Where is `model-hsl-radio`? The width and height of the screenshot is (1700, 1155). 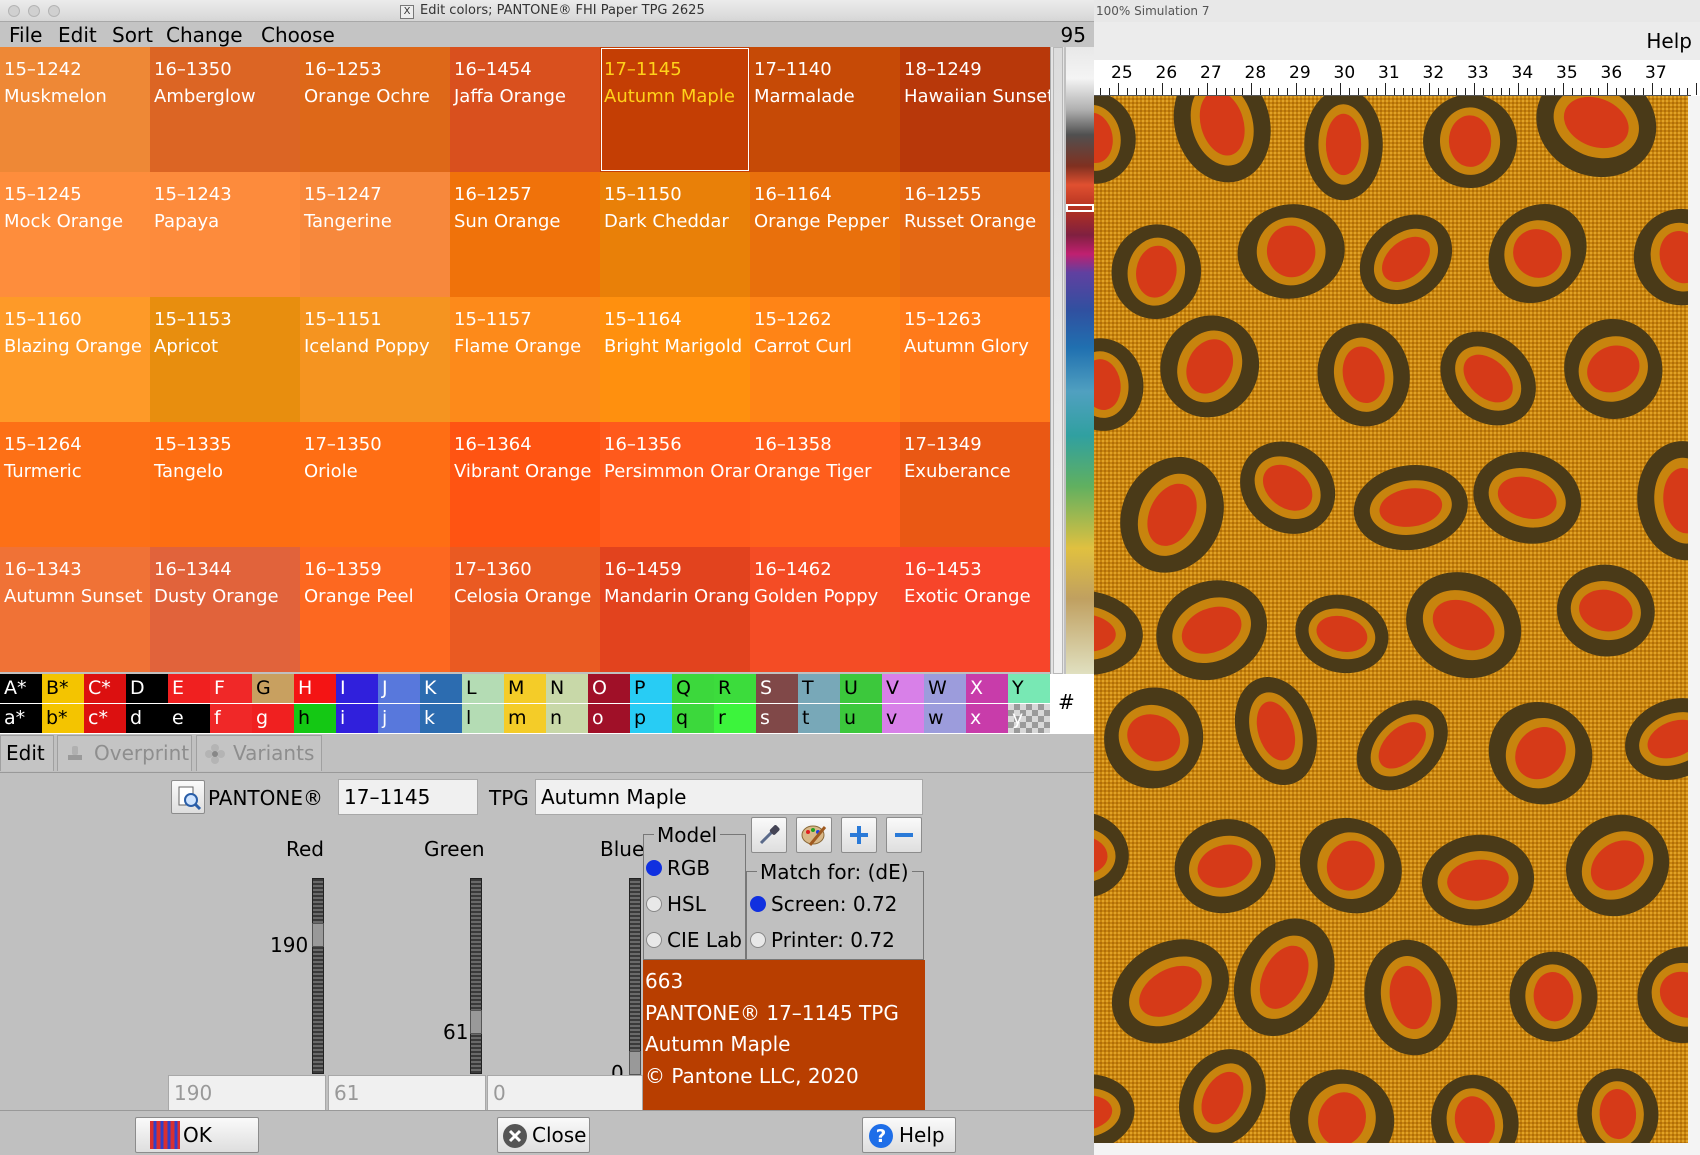 model-hsl-radio is located at coordinates (654, 904).